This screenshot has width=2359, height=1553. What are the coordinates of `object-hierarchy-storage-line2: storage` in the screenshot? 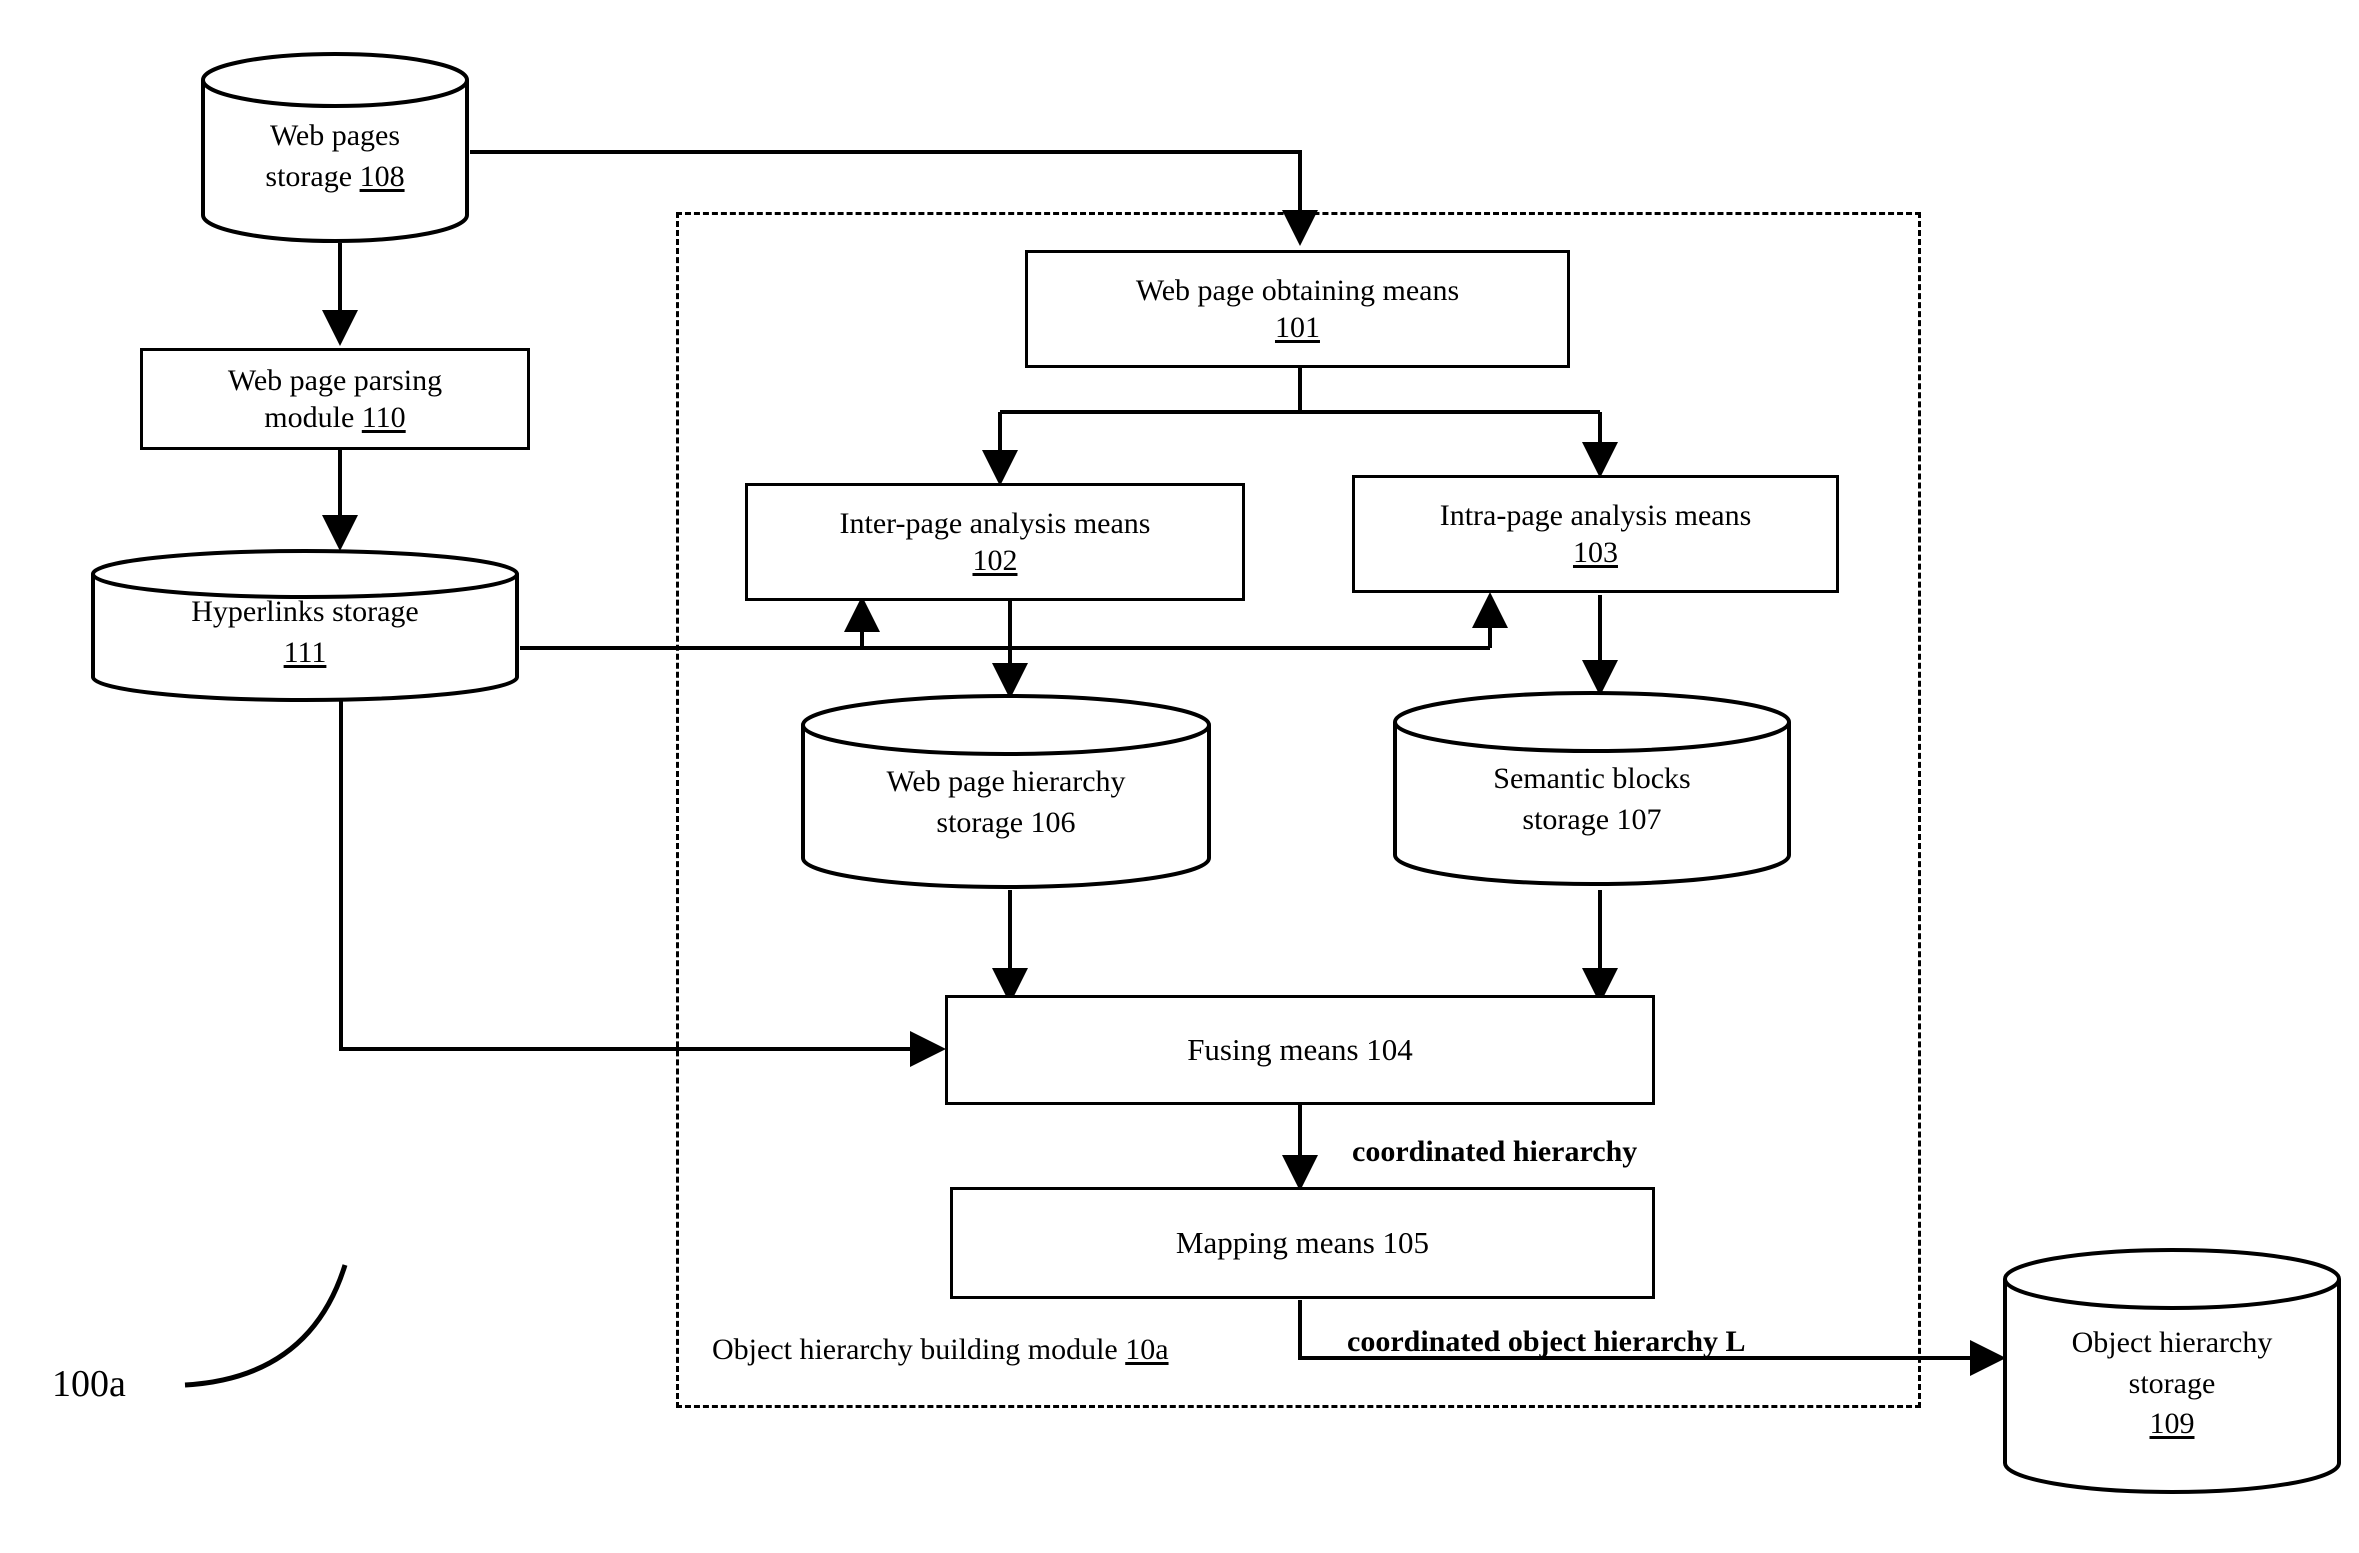 It's located at (2172, 1383).